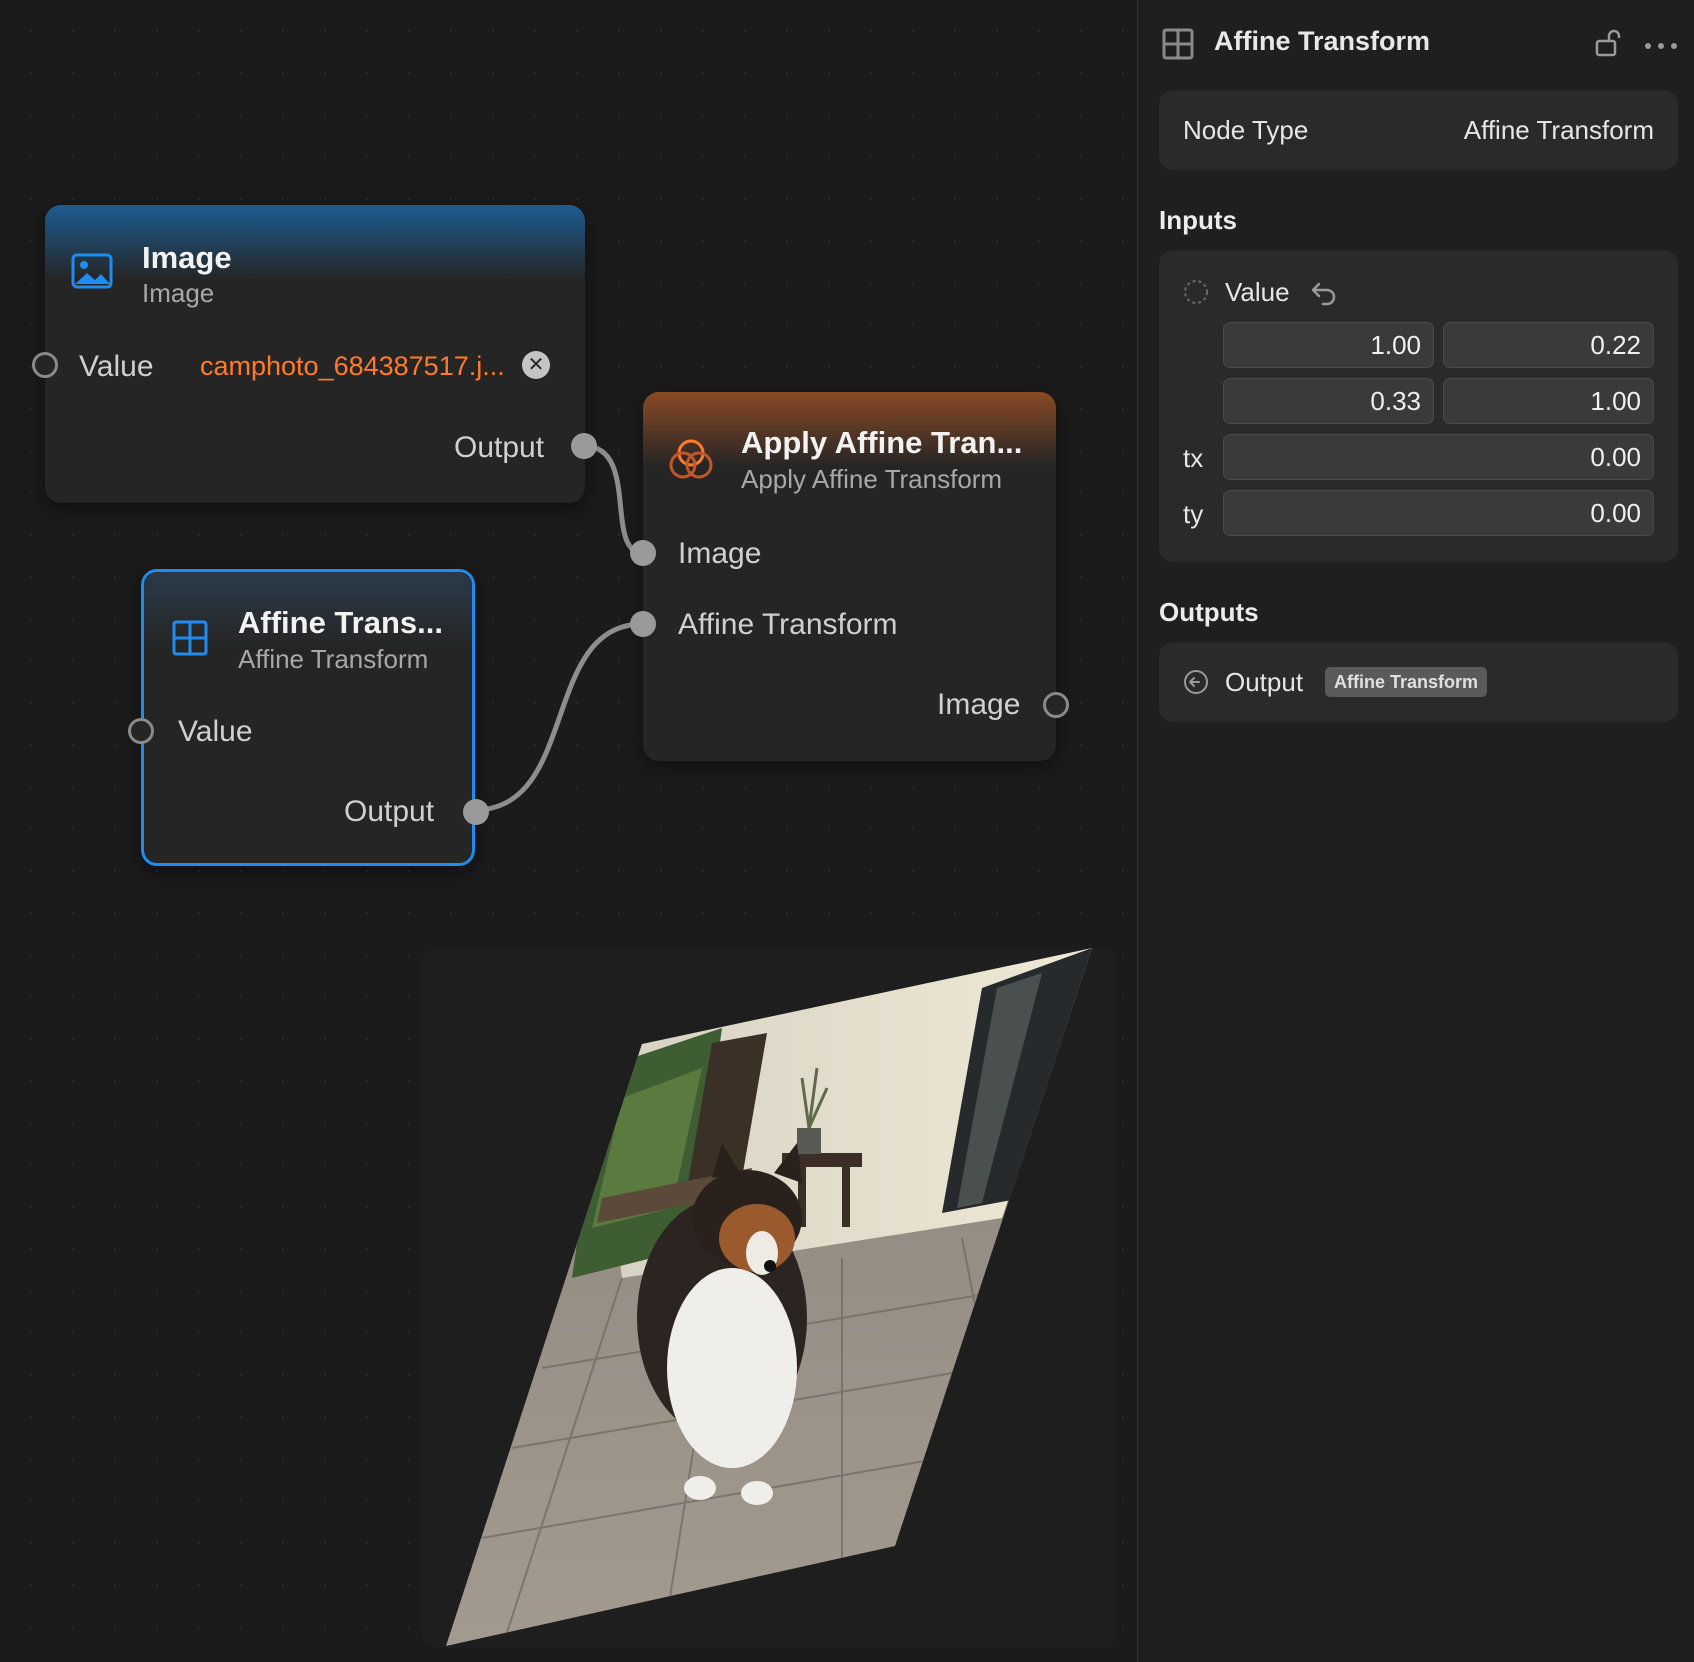 The width and height of the screenshot is (1694, 1662). I want to click on output-type-badge: Affine Transform, so click(1406, 682).